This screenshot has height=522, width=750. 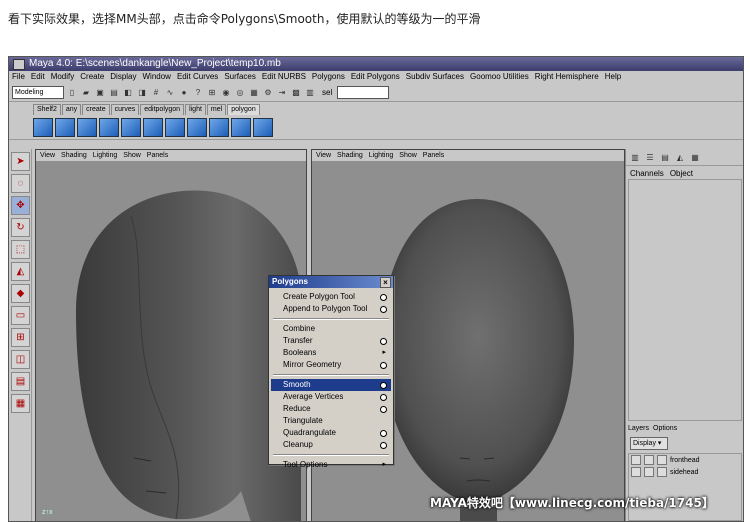 What do you see at coordinates (499, 77) in the screenshot?
I see `menu-goomoo-utilities: Goomoo Utilities` at bounding box center [499, 77].